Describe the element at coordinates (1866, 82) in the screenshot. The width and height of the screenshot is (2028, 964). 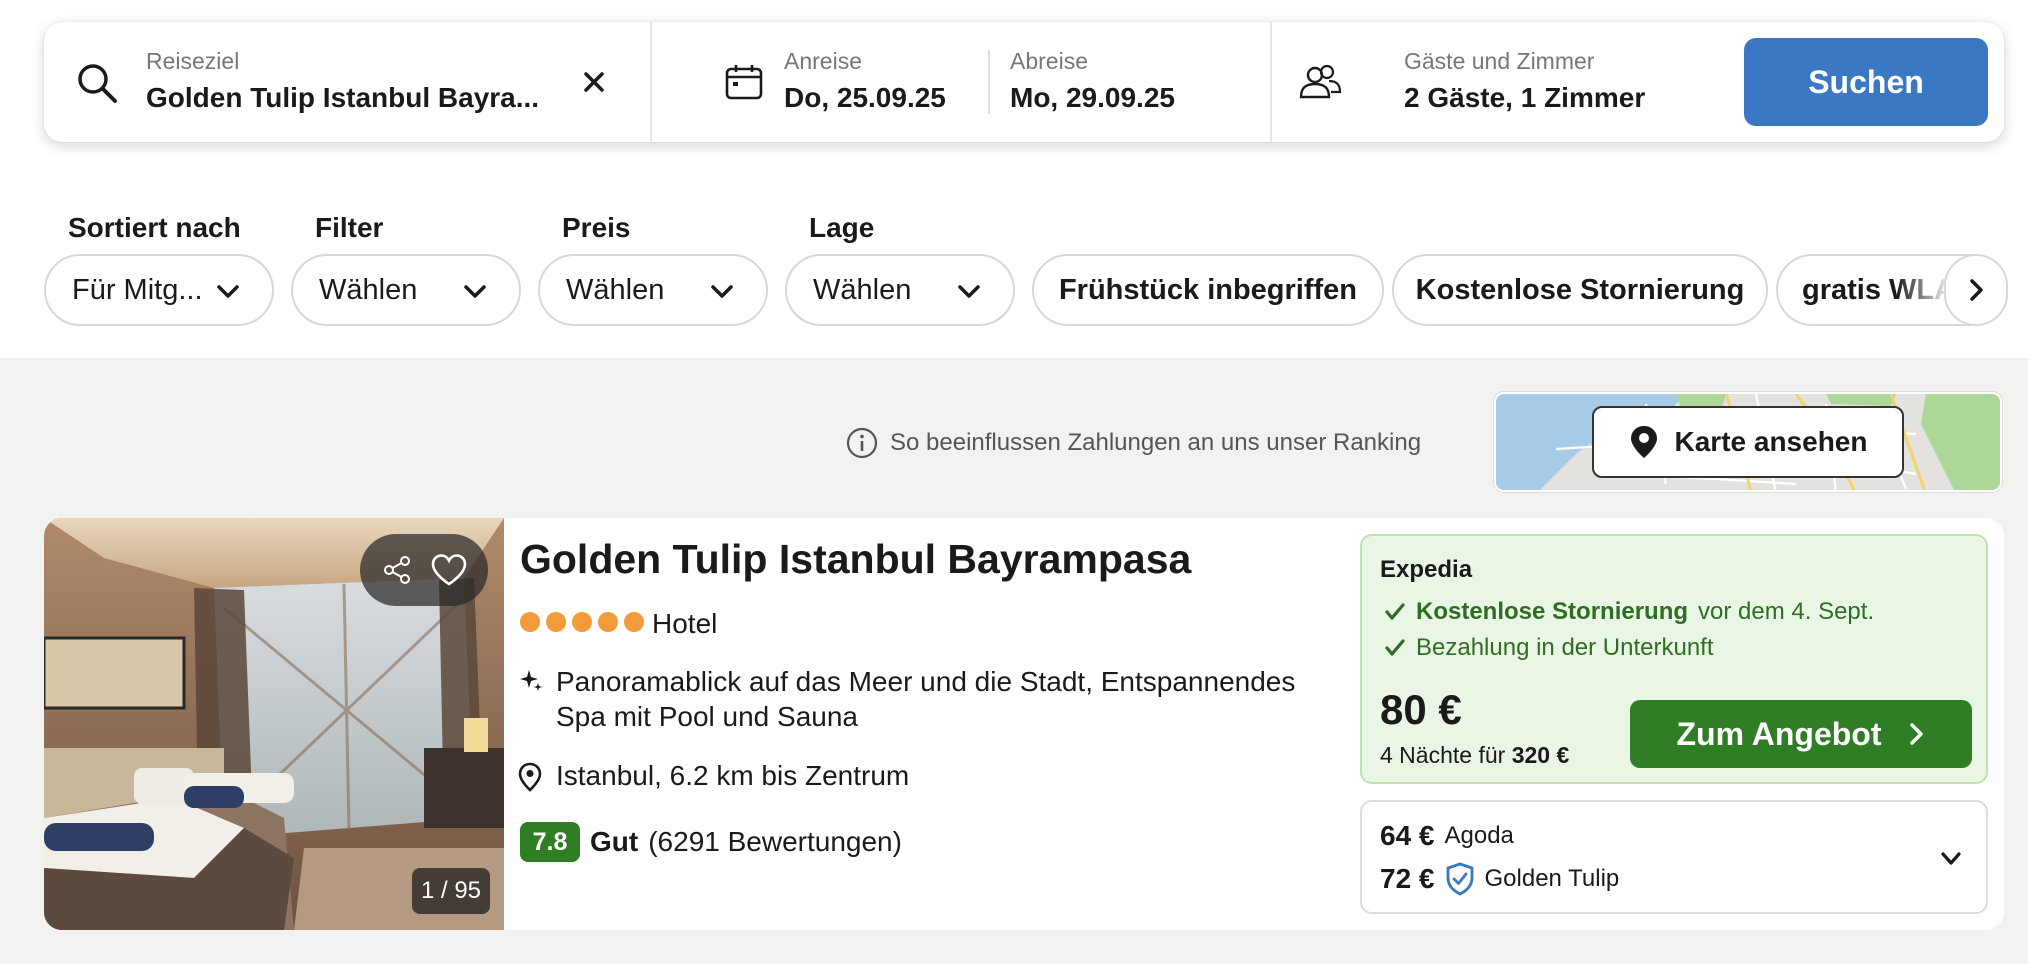
I see `search-button: Suchen` at that location.